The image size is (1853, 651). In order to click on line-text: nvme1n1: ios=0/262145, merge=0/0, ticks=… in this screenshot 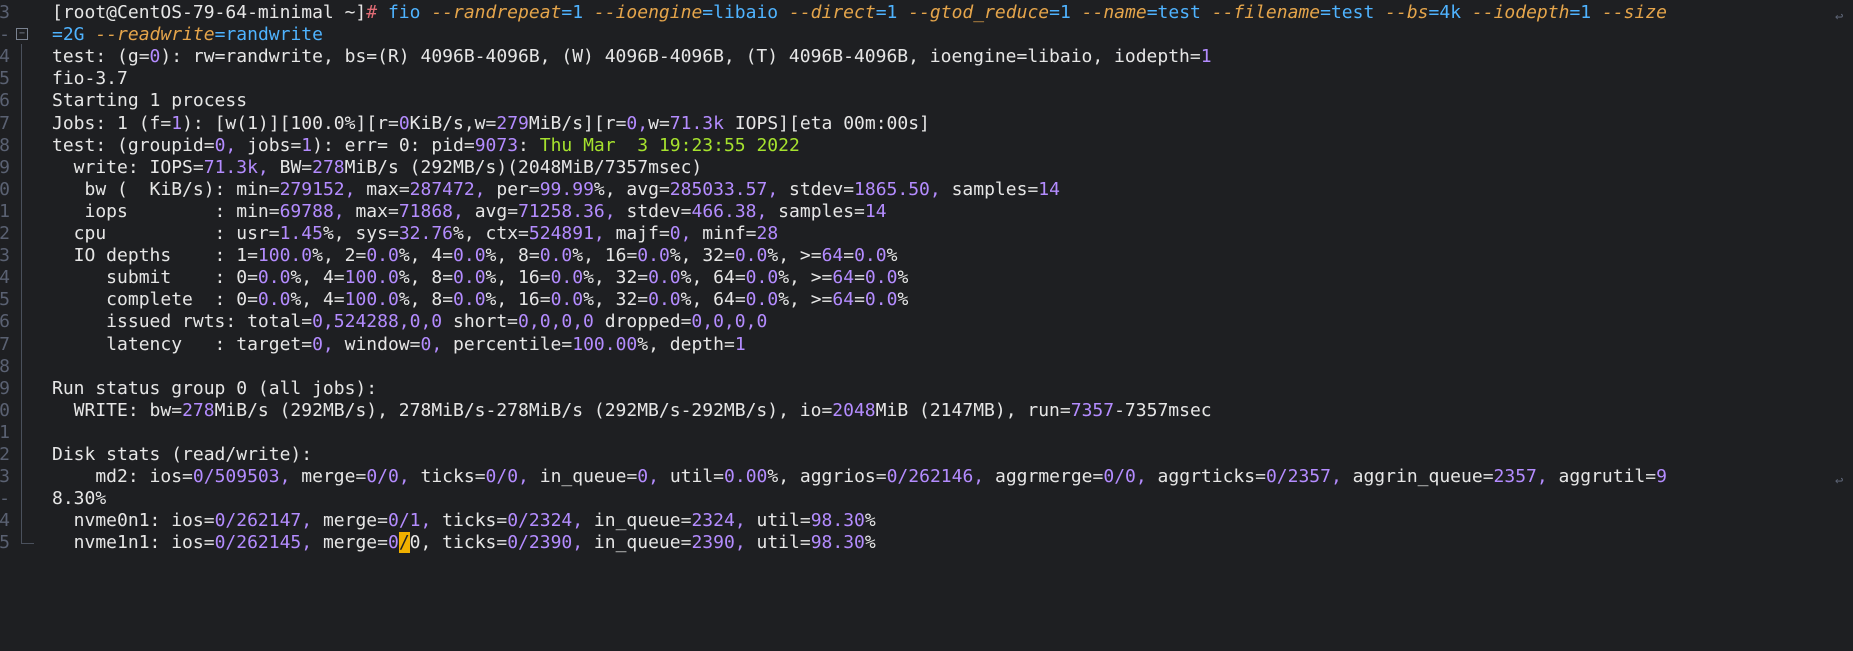, I will do `click(464, 543)`.